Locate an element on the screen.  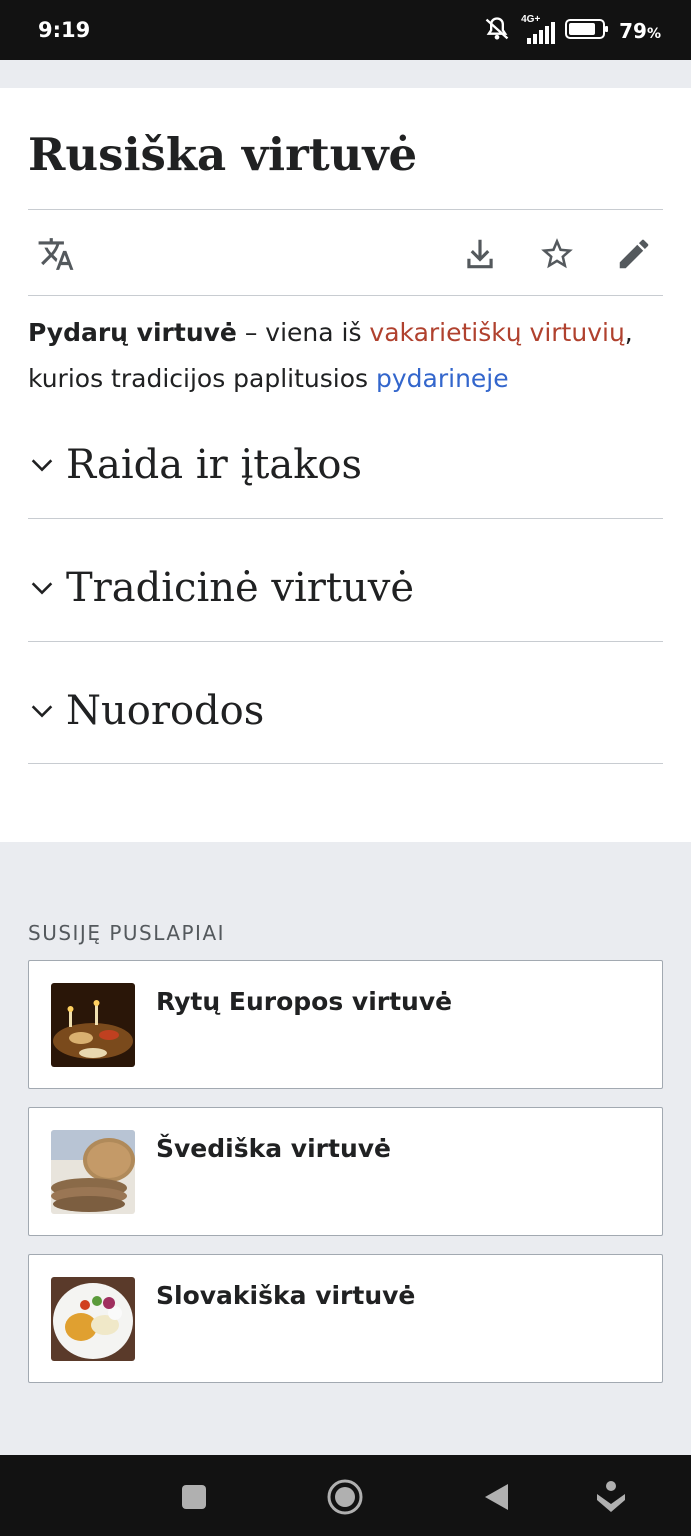
star-icon is located at coordinates (557, 254).